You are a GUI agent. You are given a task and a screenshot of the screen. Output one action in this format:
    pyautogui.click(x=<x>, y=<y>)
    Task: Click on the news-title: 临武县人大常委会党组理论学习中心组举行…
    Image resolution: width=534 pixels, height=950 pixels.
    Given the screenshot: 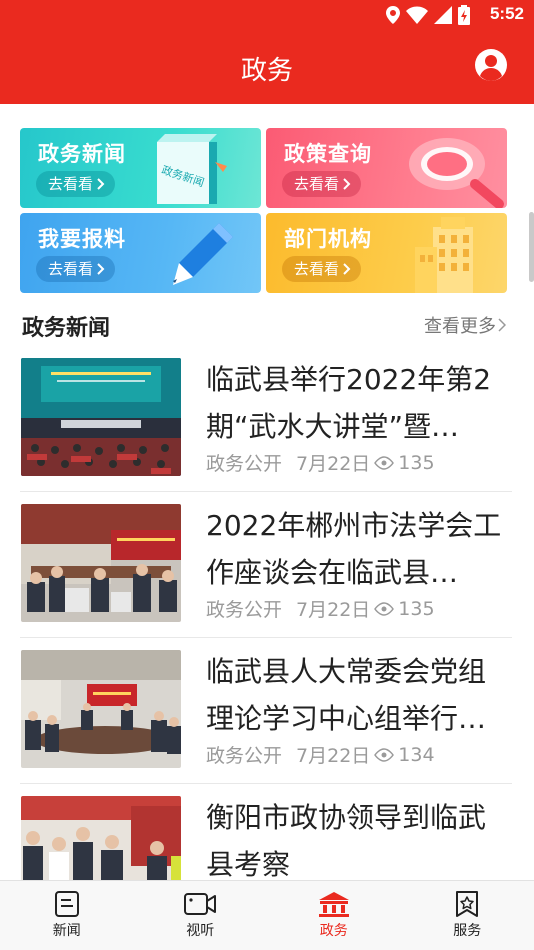 What is the action you would take?
    pyautogui.click(x=346, y=695)
    